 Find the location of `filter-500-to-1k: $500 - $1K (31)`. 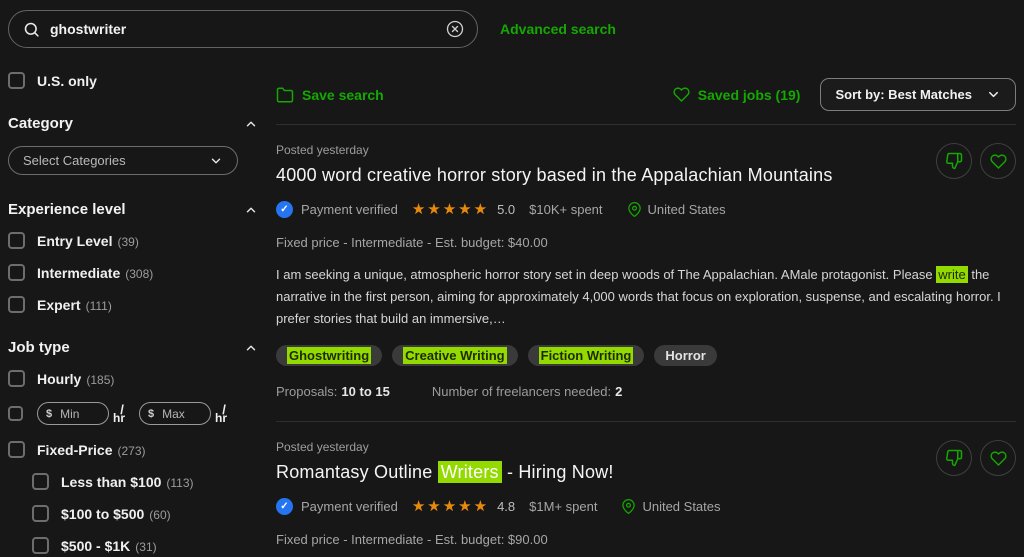

filter-500-to-1k: $500 - $1K (31) is located at coordinates (146, 545).